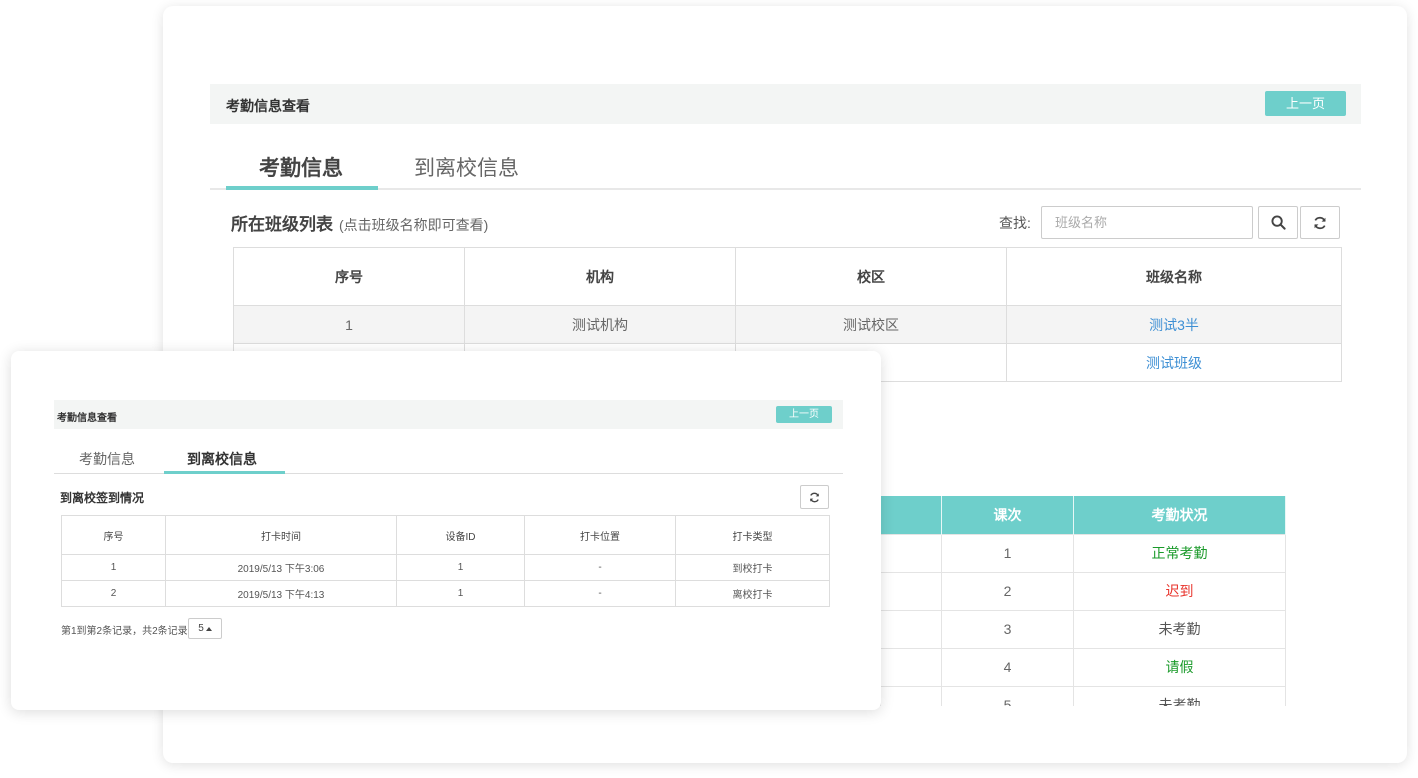 Image resolution: width=1418 pixels, height=778 pixels. Describe the element at coordinates (1147, 222) in the screenshot. I see `class-name-search-input` at that location.